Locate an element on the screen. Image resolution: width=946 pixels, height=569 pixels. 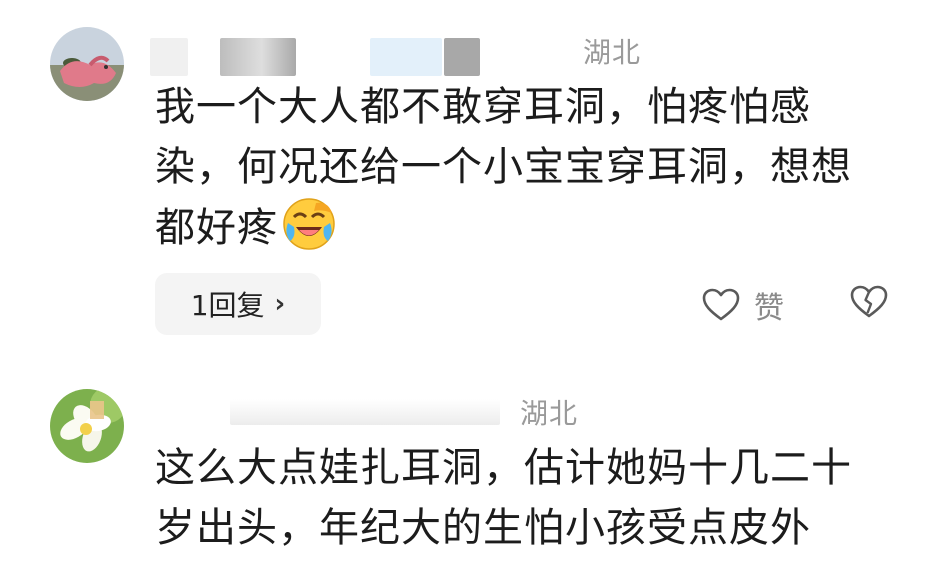
like-button: 赞 is located at coordinates (743, 305).